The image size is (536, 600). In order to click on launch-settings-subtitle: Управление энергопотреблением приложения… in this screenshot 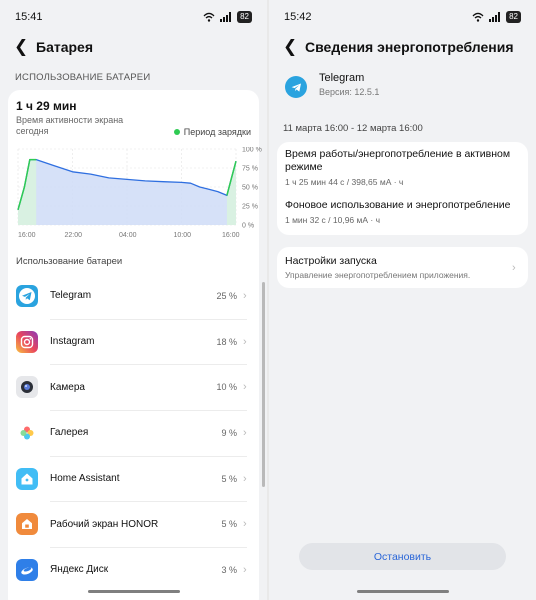, I will do `click(378, 275)`.